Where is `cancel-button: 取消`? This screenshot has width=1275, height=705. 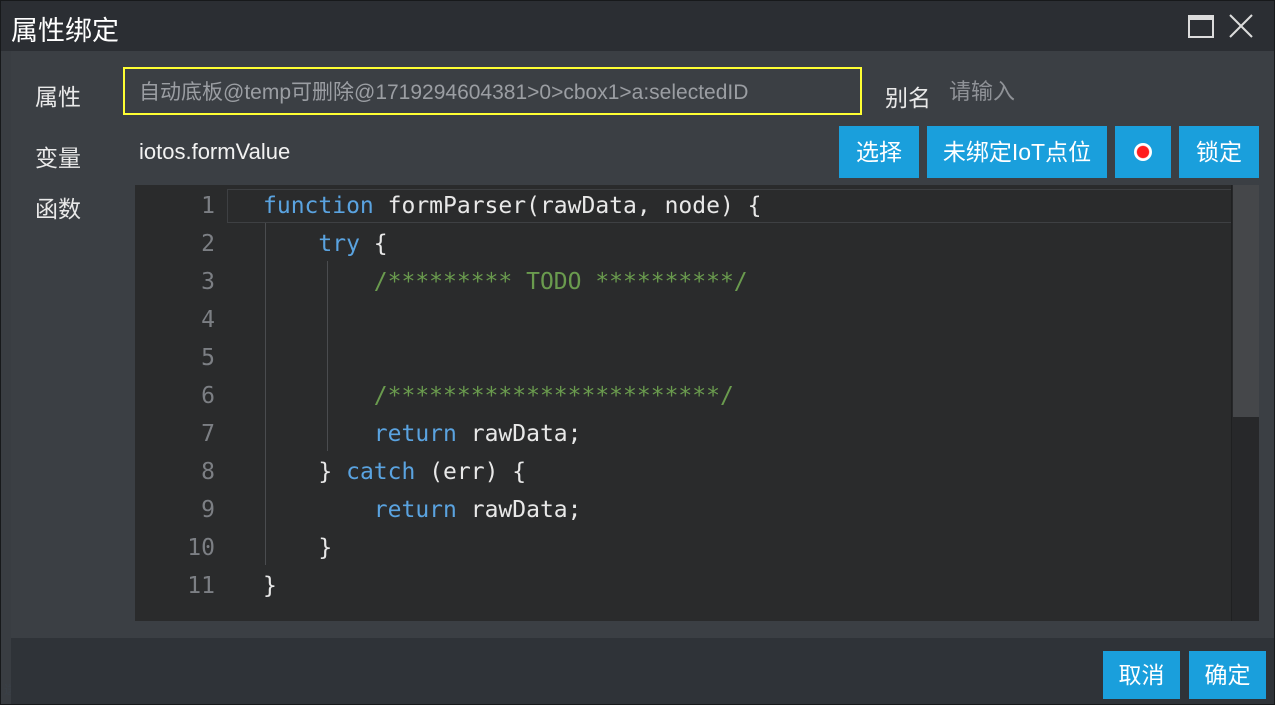
cancel-button: 取消 is located at coordinates (1141, 675).